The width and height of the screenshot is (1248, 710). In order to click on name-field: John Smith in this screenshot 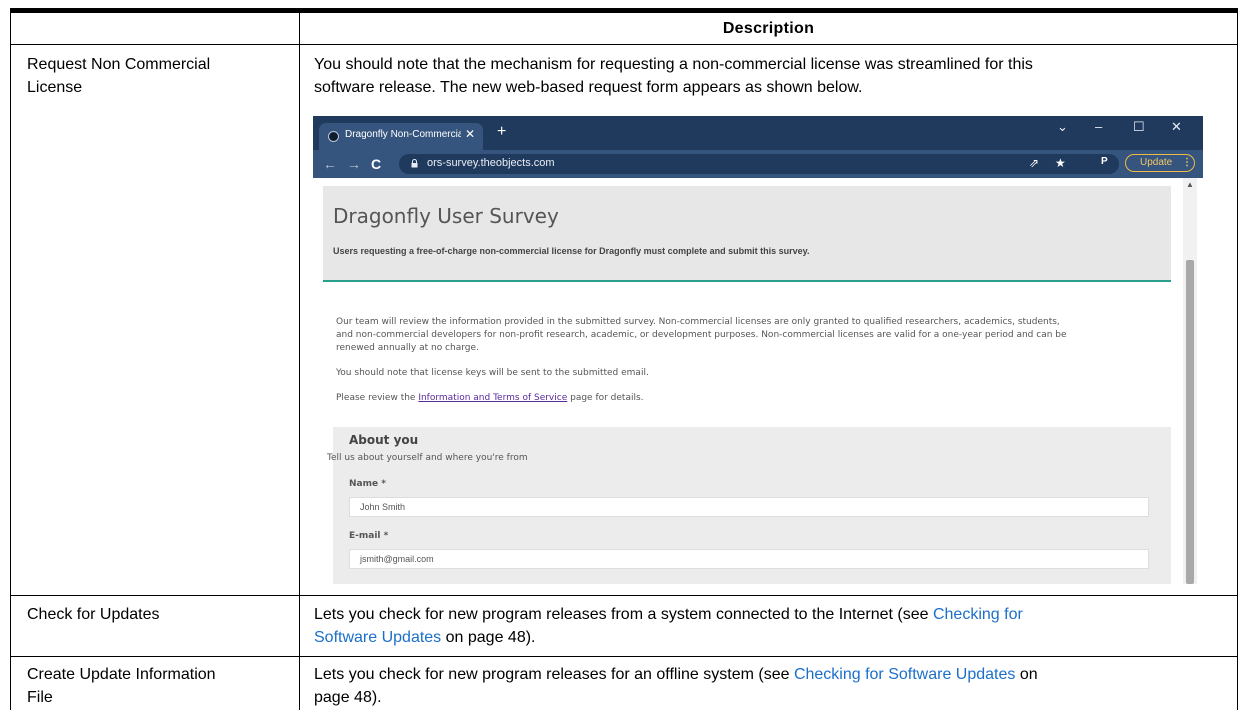, I will do `click(749, 507)`.